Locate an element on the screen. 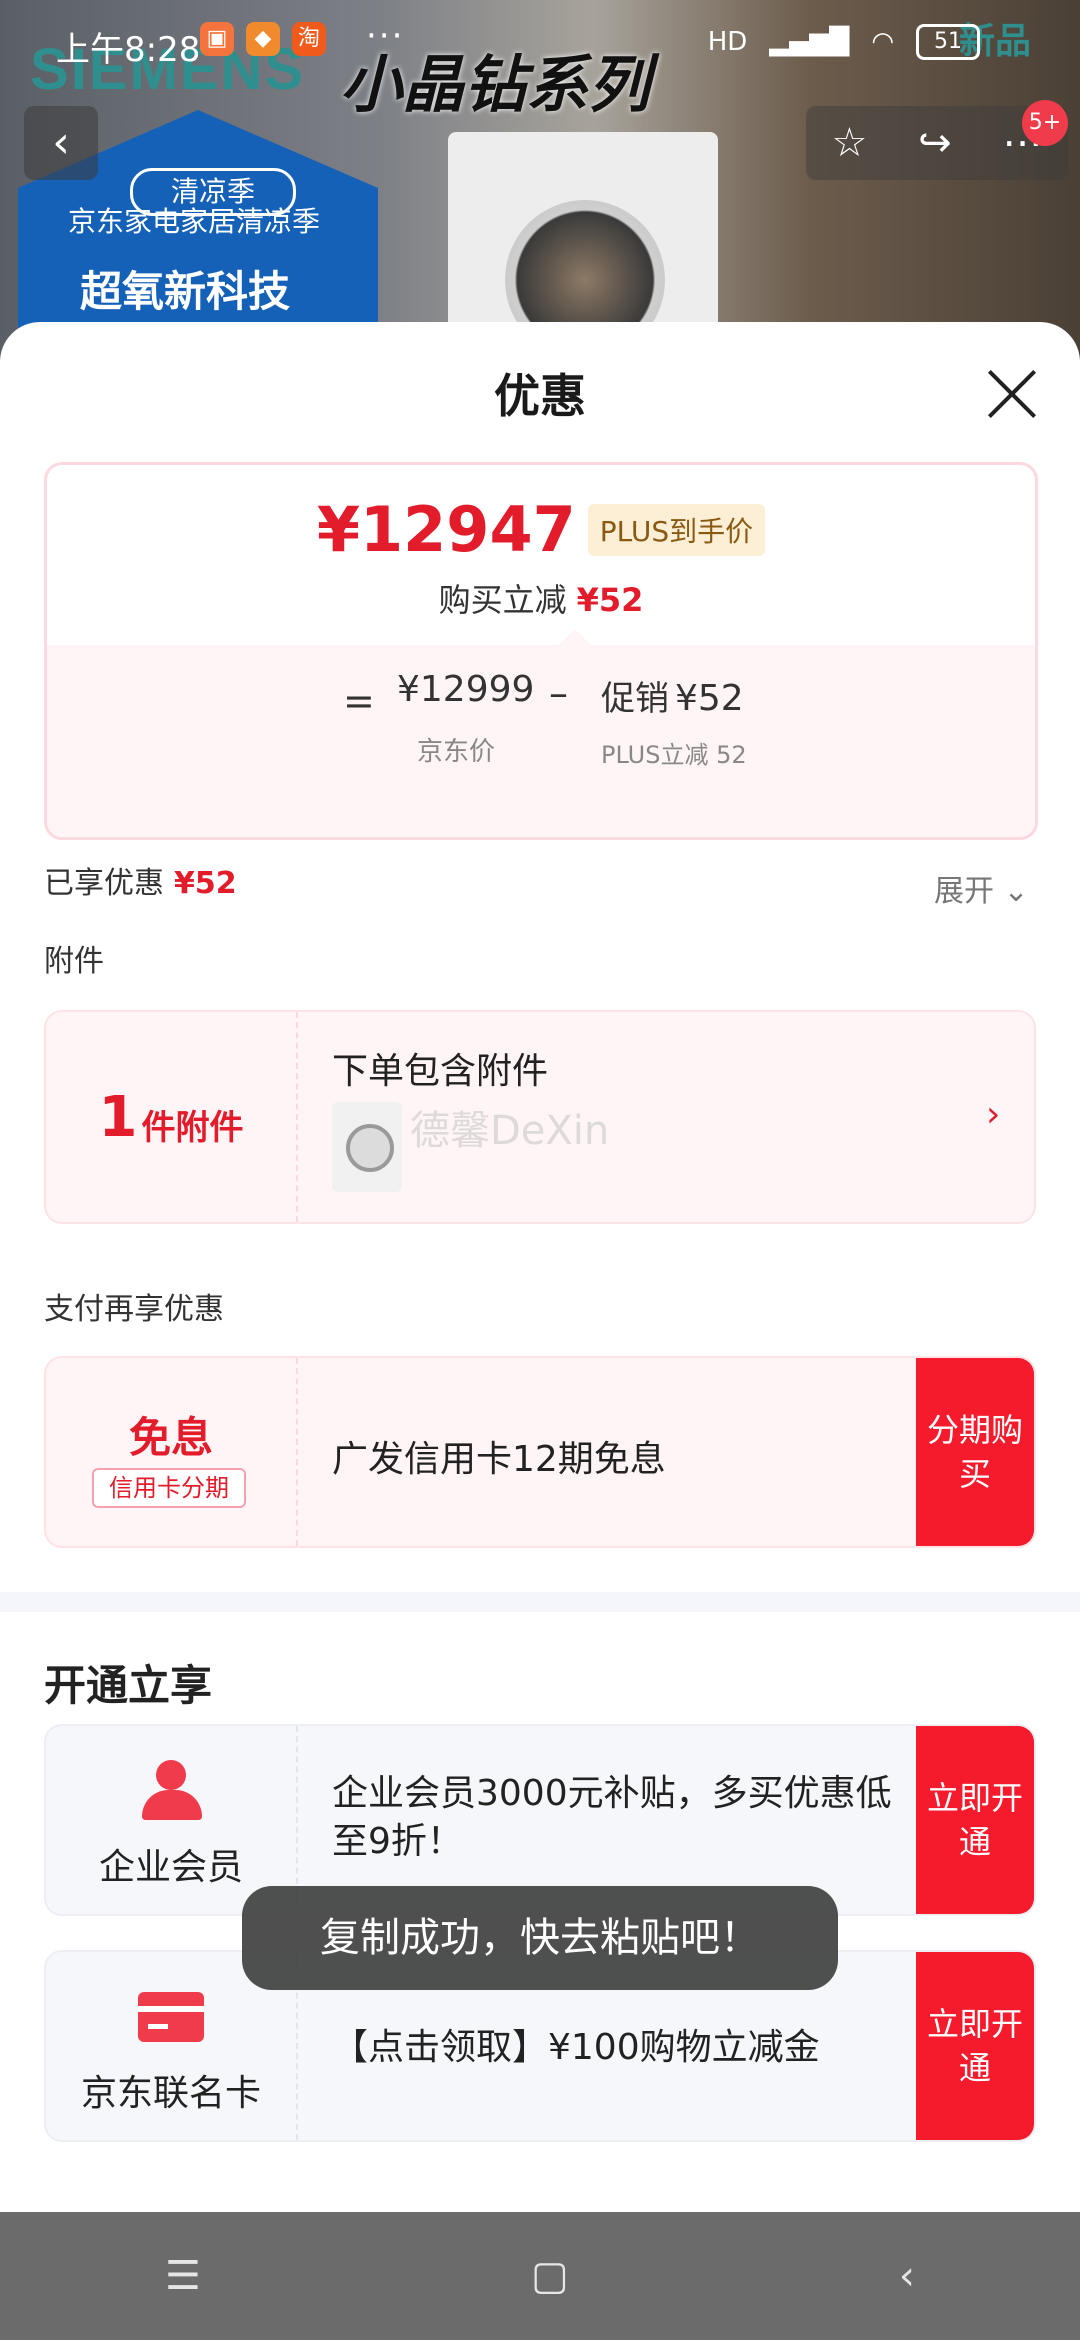 Image resolution: width=1080 pixels, height=2340 pixels. promo-value: ¥52 is located at coordinates (709, 698).